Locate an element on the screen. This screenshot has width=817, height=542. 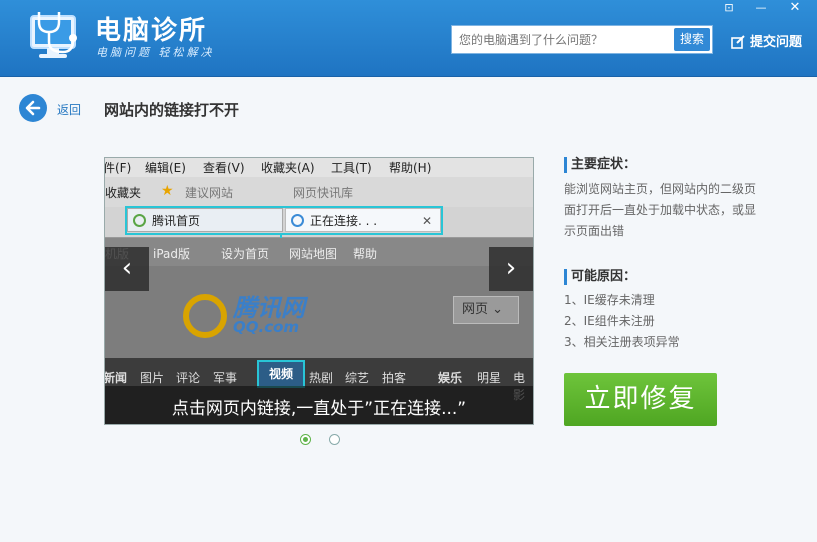
site-nav-row: 机版 iPad版 设为首页 网站地图 帮助 is located at coordinates (319, 252).